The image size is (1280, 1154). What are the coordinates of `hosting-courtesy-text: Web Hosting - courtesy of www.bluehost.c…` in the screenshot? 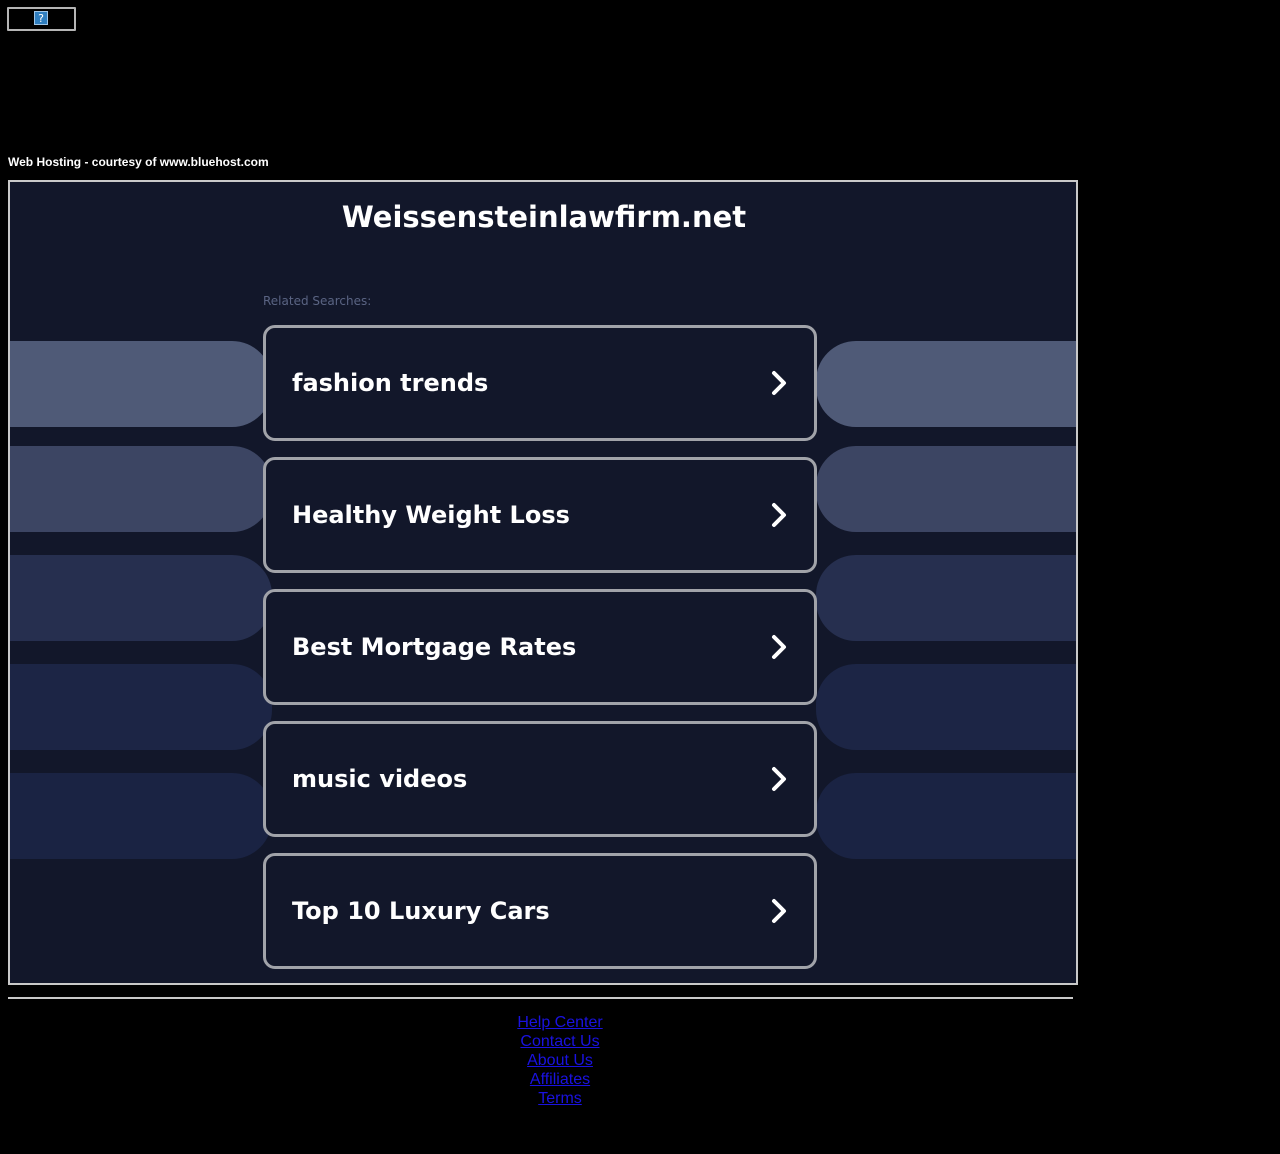 It's located at (138, 162).